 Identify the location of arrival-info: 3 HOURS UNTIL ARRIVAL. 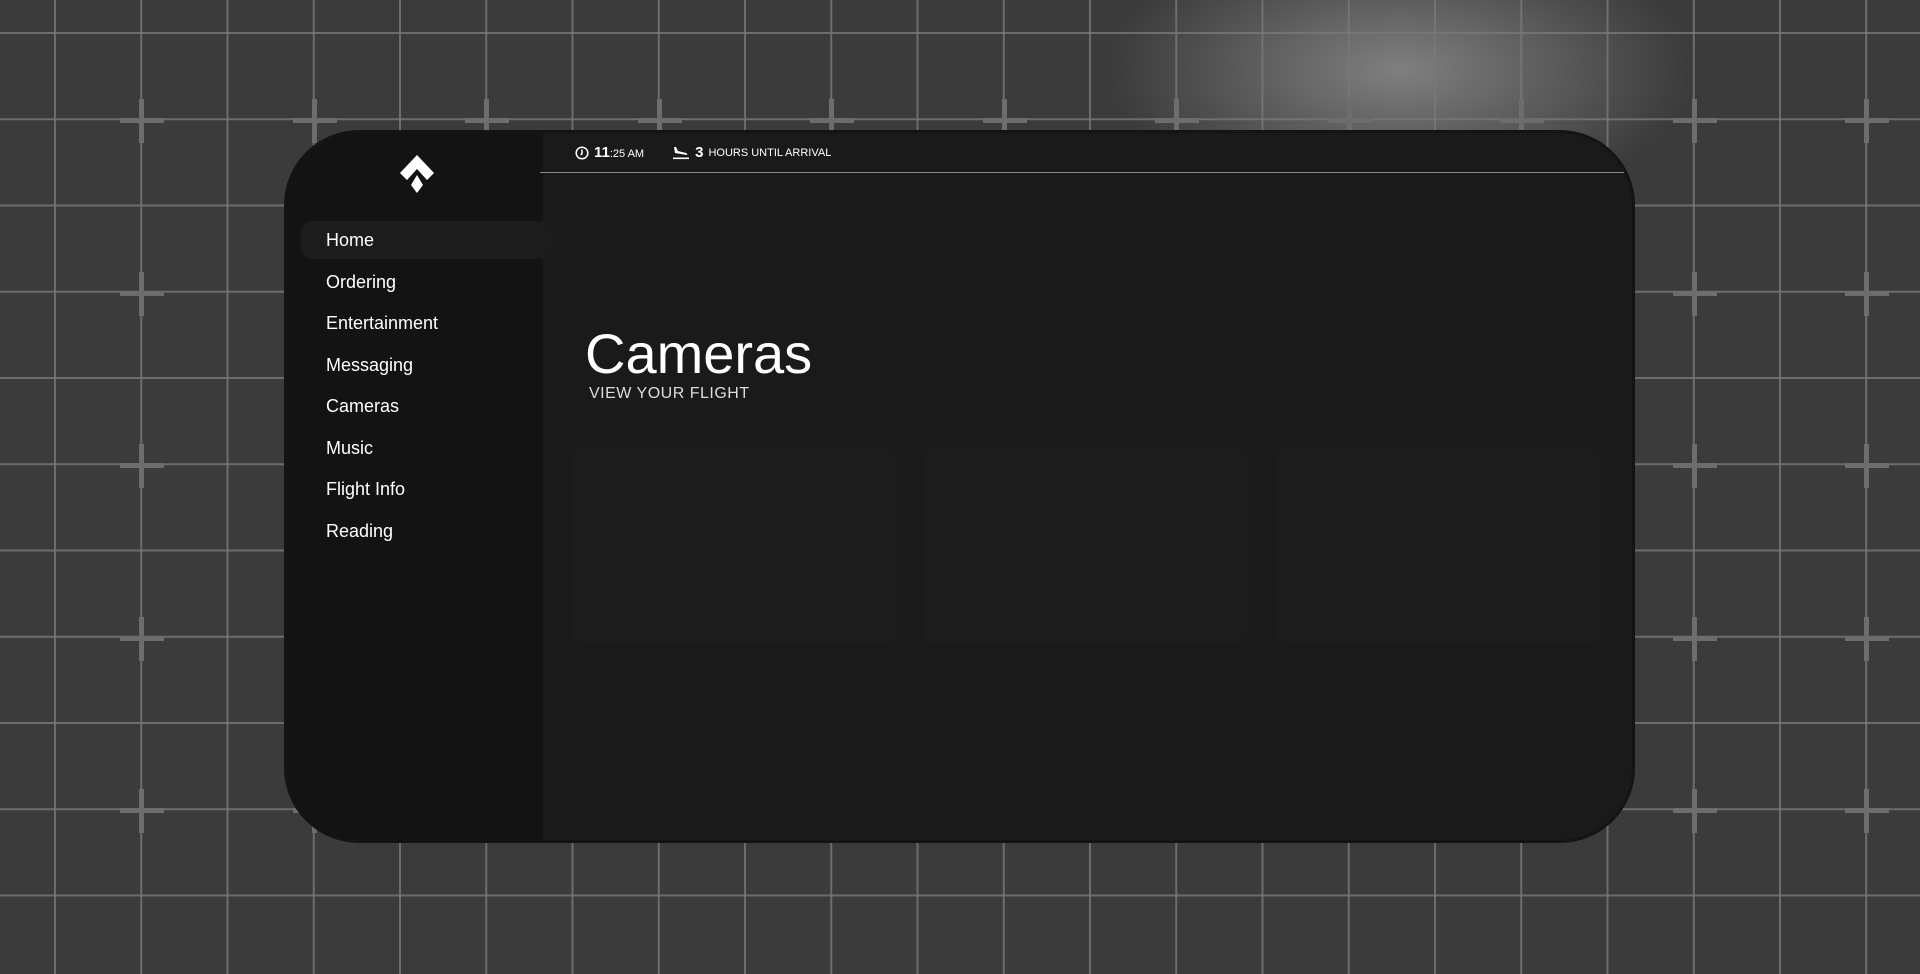
(751, 152).